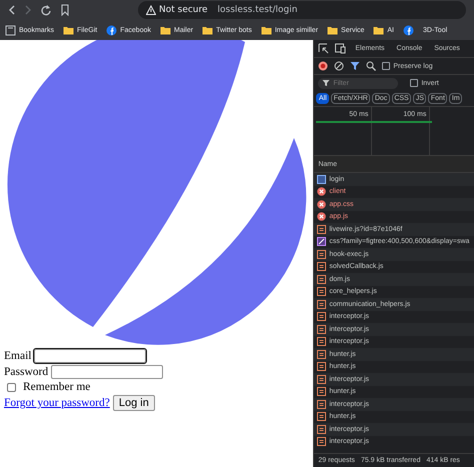  Describe the element at coordinates (57, 403) in the screenshot. I see `forgot-password-link: Forgot your password?` at that location.